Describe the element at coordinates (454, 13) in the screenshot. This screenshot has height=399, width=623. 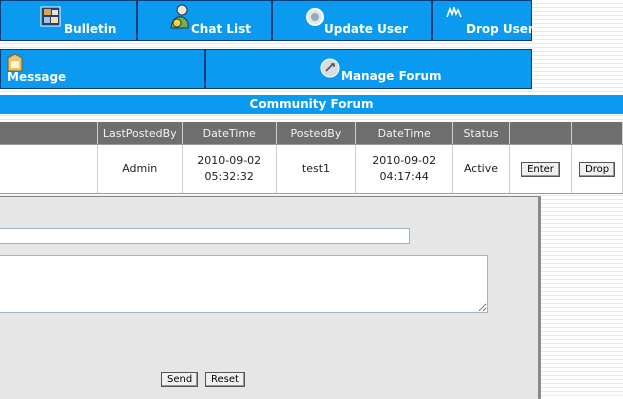
I see `drop-user-icon` at that location.